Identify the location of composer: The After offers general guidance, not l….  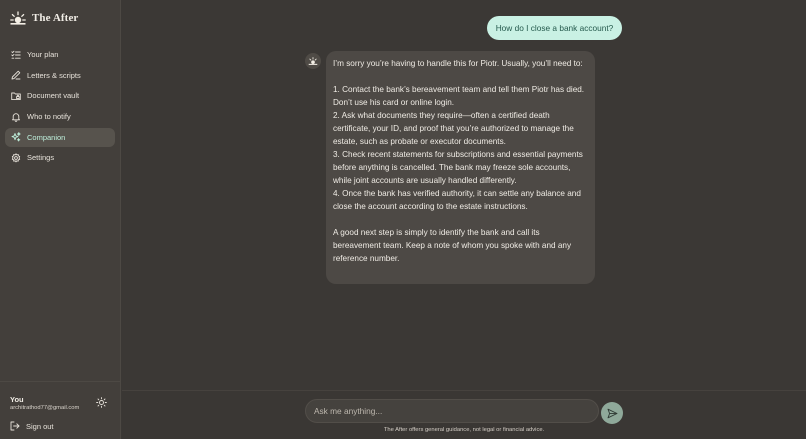
(464, 414).